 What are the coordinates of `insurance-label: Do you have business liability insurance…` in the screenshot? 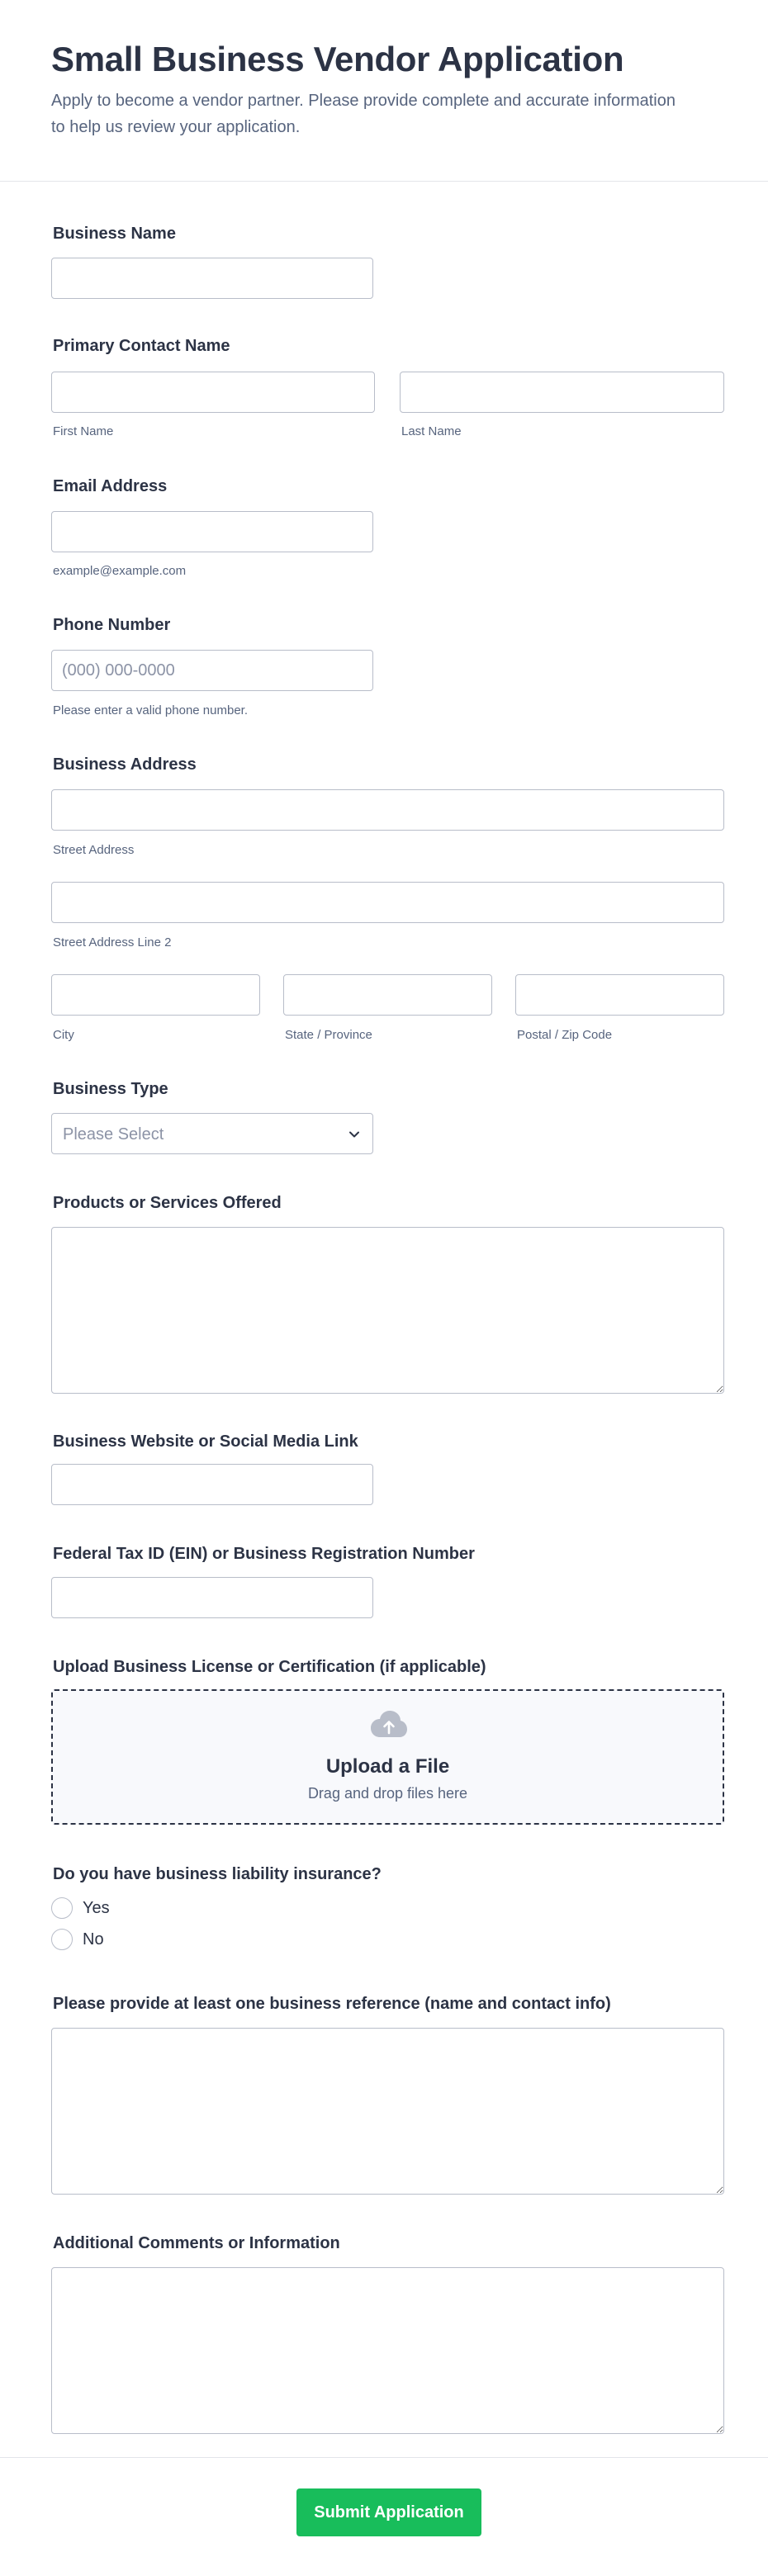 It's located at (217, 1874).